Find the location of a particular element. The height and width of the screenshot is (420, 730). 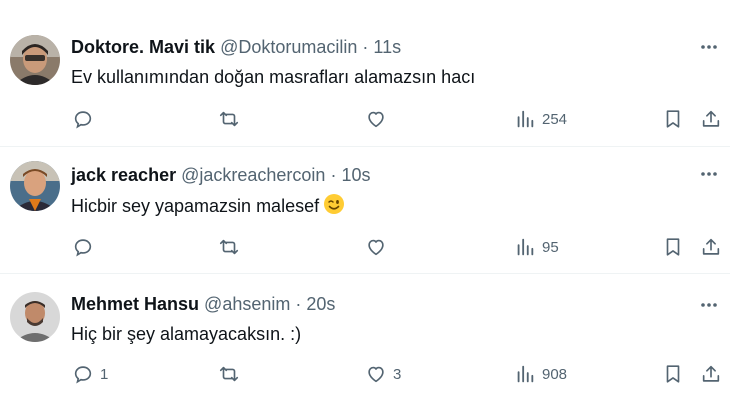

author-name: Mehmet Hansu is located at coordinates (135, 304).